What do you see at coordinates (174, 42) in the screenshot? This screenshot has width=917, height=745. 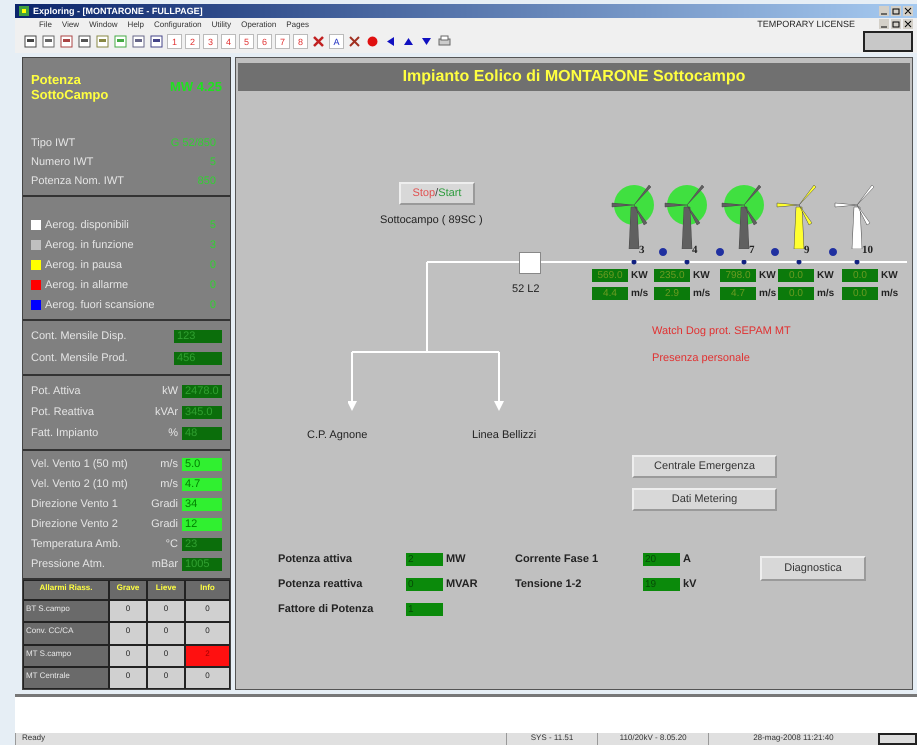 I see `page-button: 1` at bounding box center [174, 42].